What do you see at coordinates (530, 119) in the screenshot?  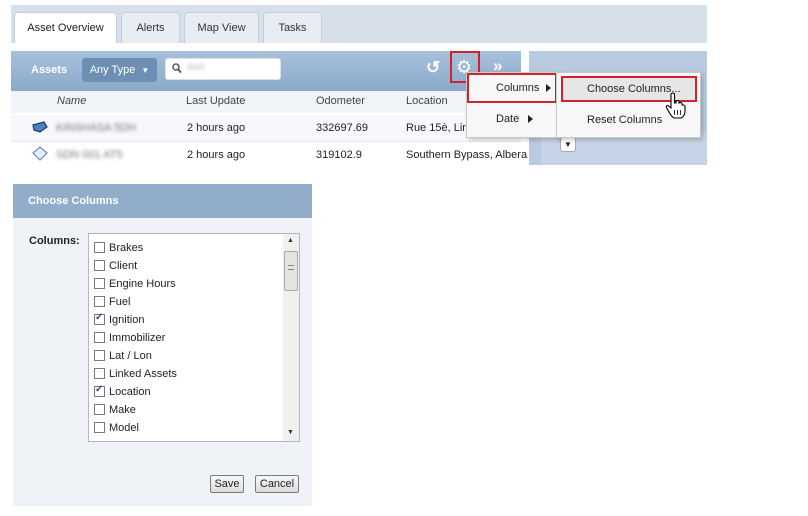 I see `submenu-arrow-icon` at bounding box center [530, 119].